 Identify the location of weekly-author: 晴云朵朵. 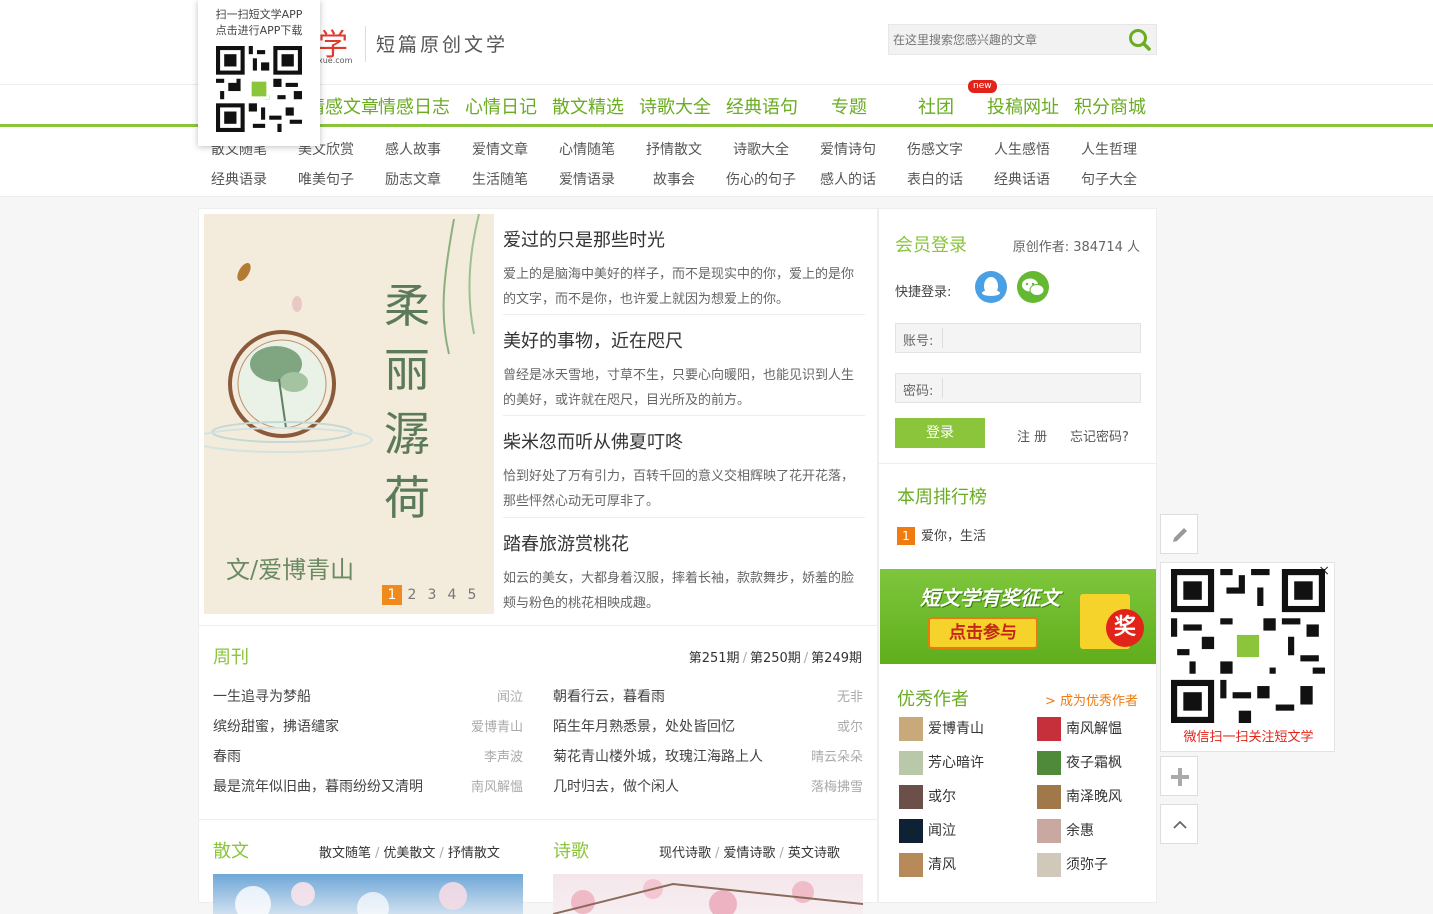
(837, 755).